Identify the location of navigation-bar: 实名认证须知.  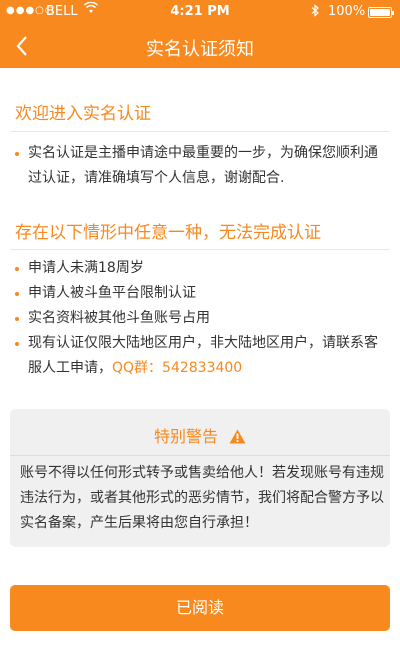
(200, 46).